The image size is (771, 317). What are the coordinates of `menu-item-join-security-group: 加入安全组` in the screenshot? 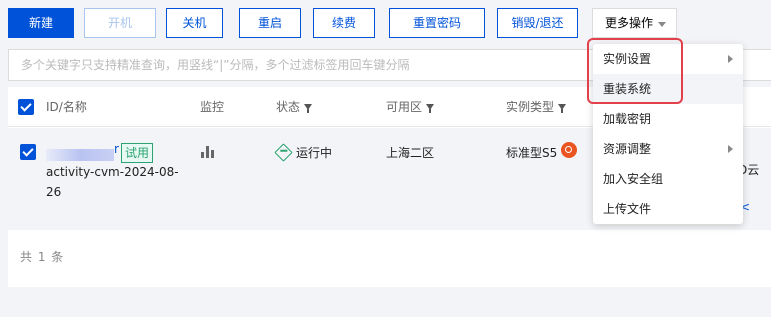 It's located at (668, 179).